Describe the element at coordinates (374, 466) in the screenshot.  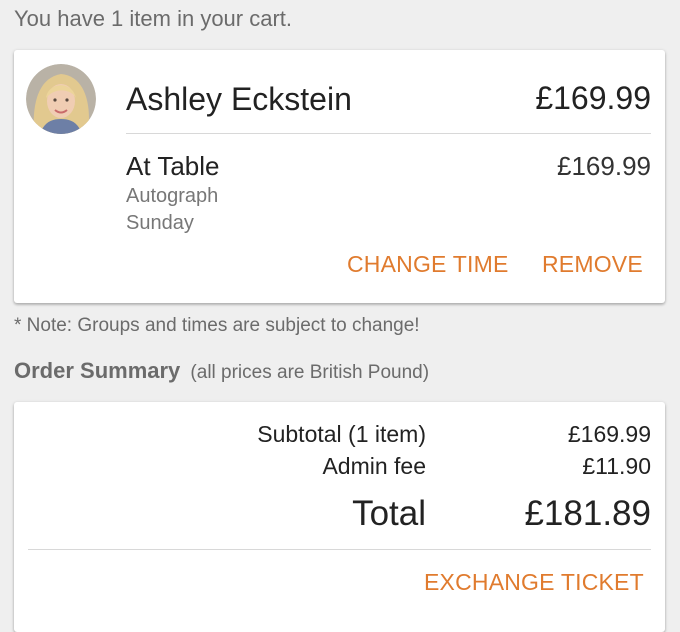
I see `admin-fee-label: Admin fee` at that location.